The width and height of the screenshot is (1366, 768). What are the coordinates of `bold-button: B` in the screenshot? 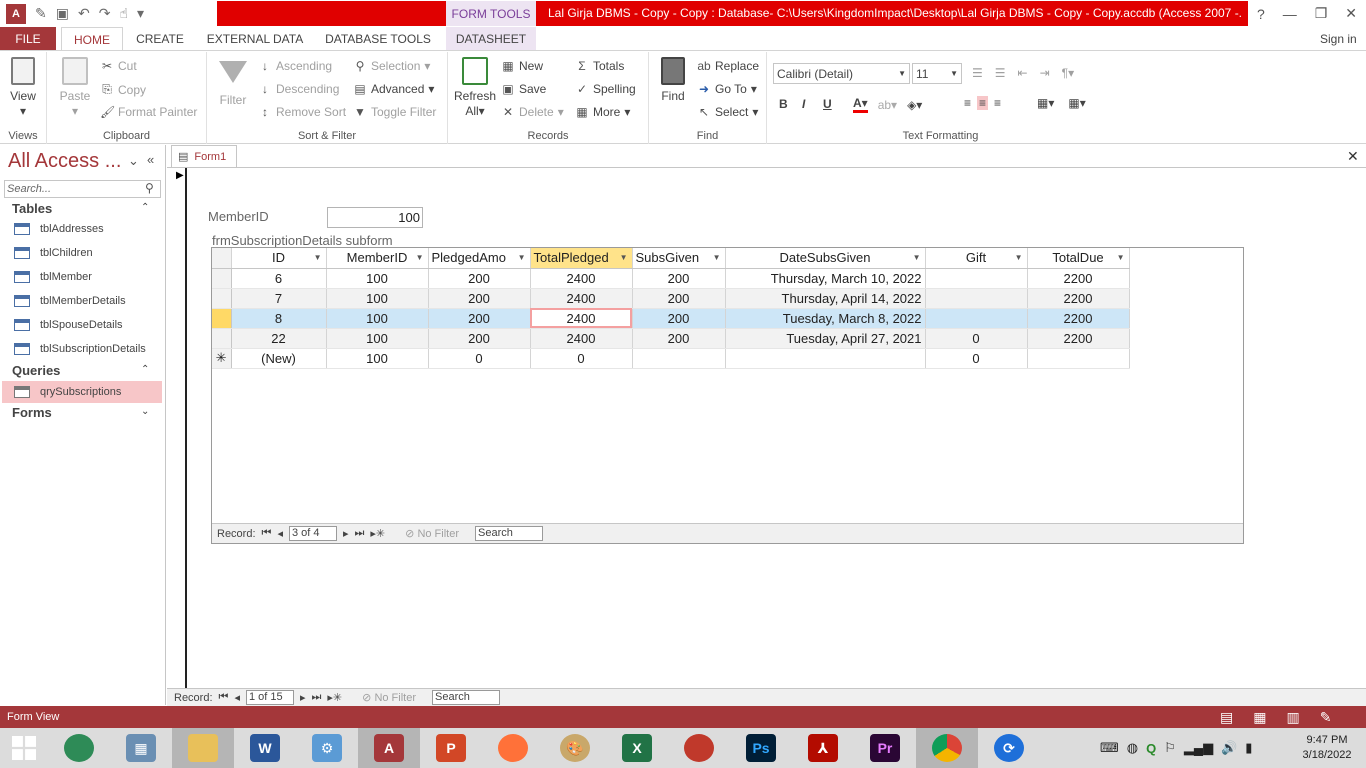 It's located at (783, 104).